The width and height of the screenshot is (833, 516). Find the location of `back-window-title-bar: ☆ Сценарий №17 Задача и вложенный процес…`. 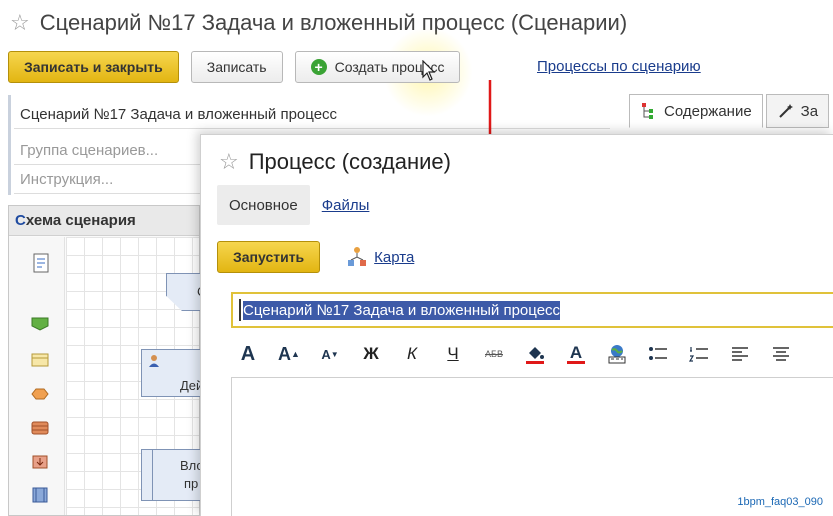

back-window-title-bar: ☆ Сценарий №17 Задача и вложенный процес… is located at coordinates (318, 23).